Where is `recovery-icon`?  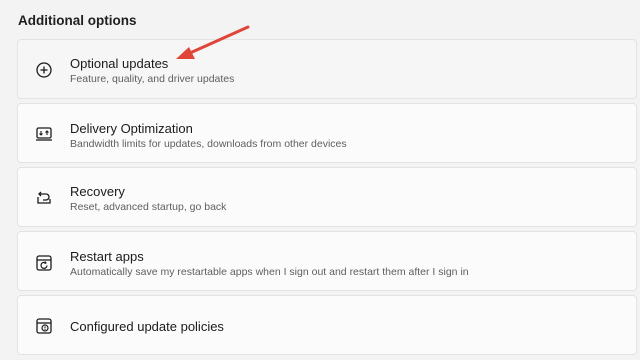
recovery-icon is located at coordinates (44, 197).